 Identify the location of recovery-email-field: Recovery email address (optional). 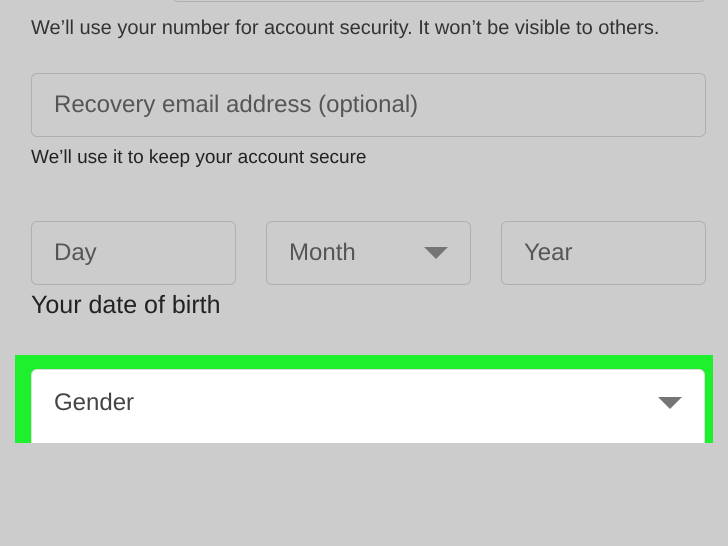
(368, 105).